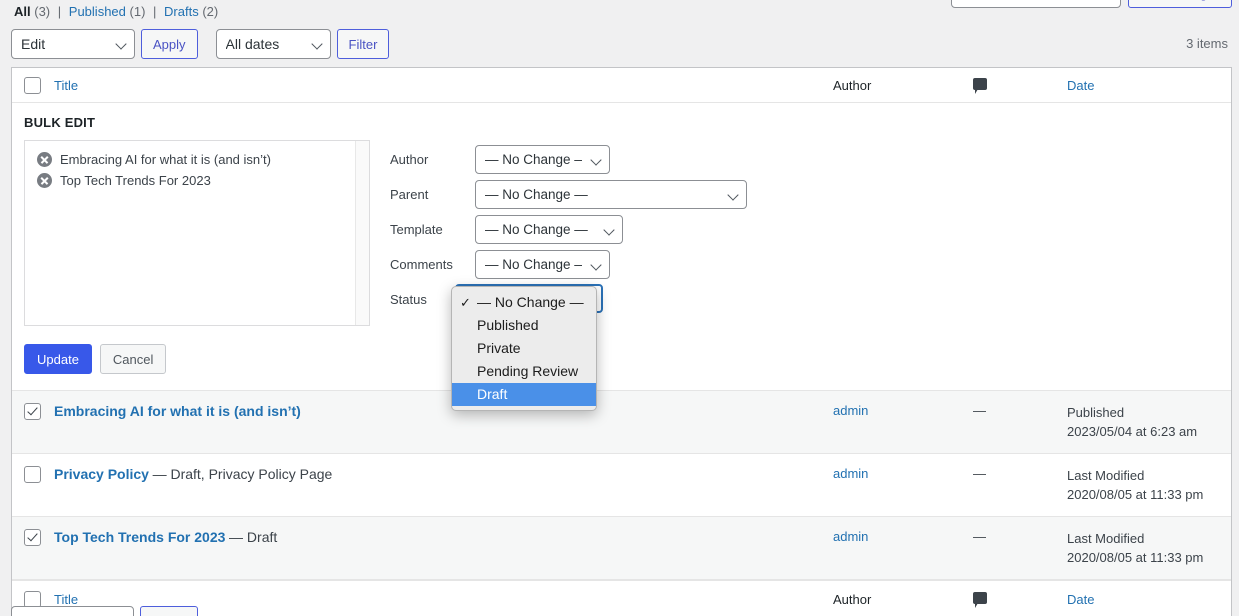 The image size is (1239, 616). I want to click on row-title-link: Top Tech Trends For 2023, so click(139, 537).